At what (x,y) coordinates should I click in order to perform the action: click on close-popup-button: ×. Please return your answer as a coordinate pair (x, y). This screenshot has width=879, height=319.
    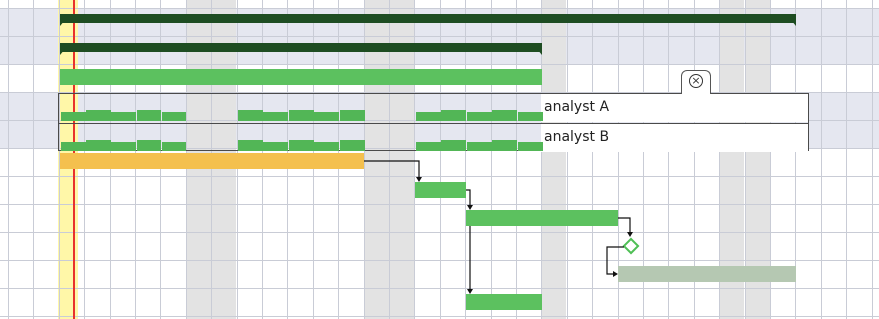
    Looking at the image, I should click on (696, 82).